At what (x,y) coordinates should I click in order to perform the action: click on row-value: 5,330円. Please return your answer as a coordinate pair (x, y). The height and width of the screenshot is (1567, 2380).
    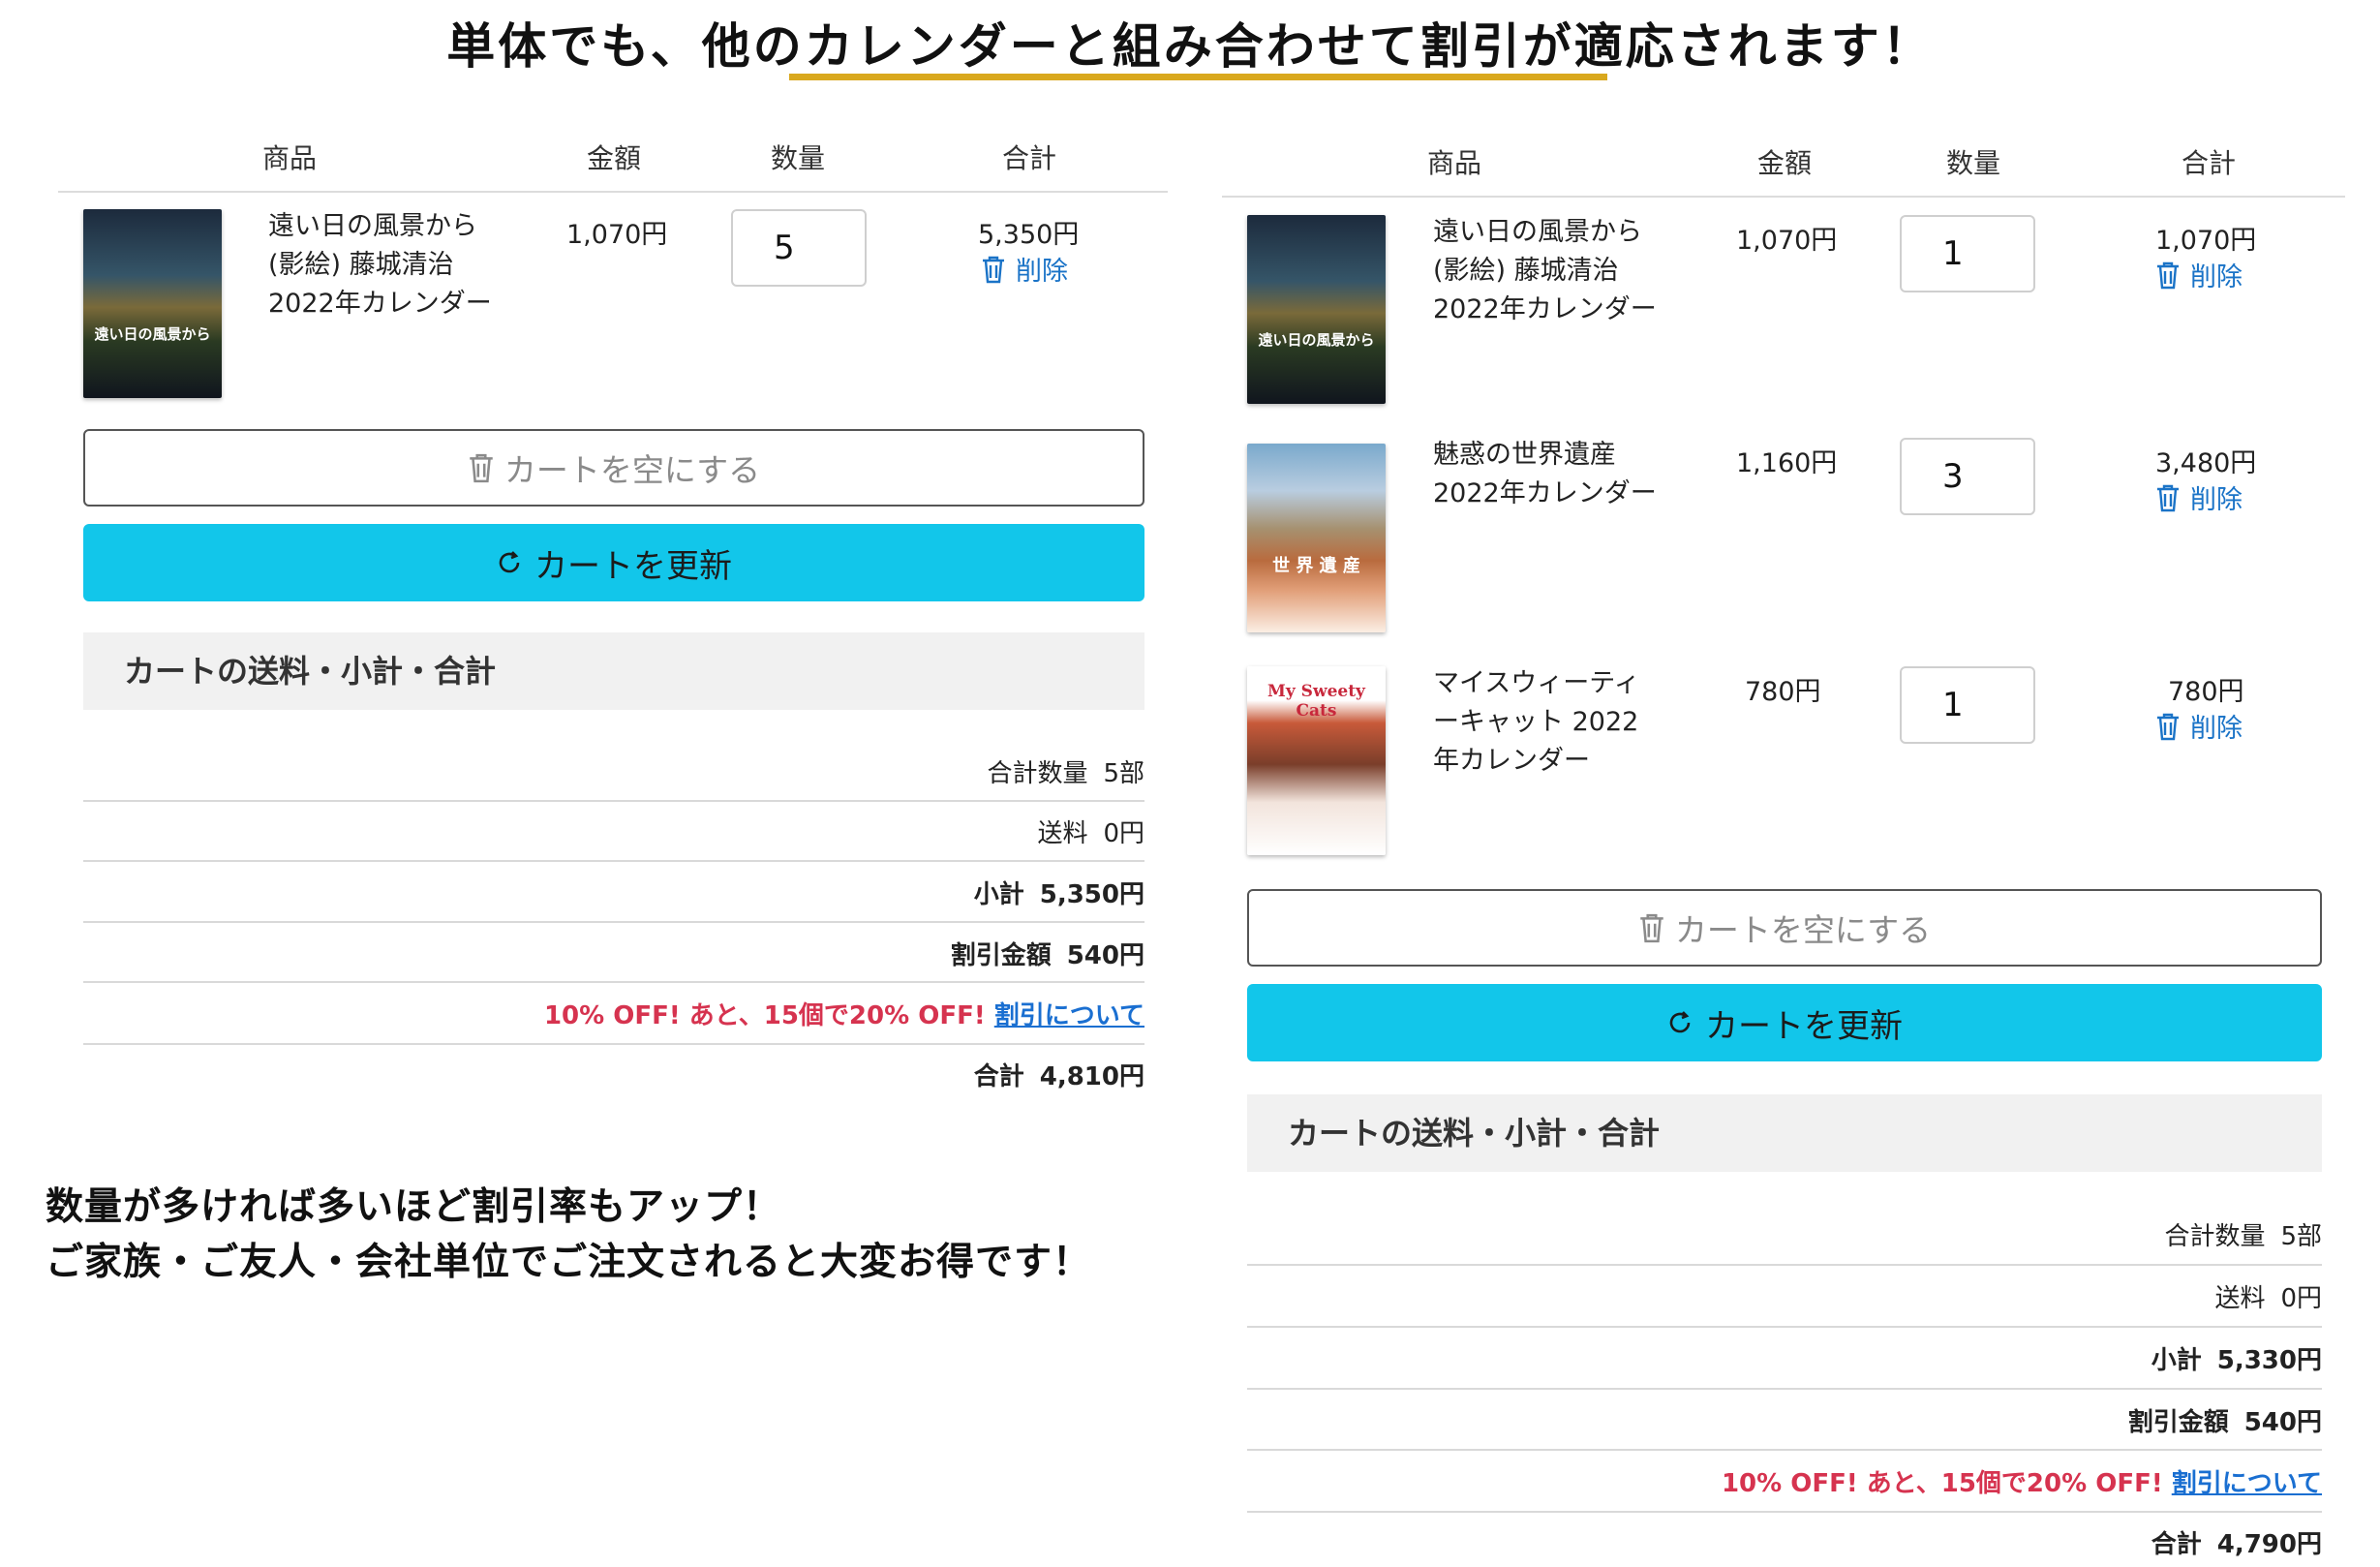
    Looking at the image, I should click on (2269, 1360).